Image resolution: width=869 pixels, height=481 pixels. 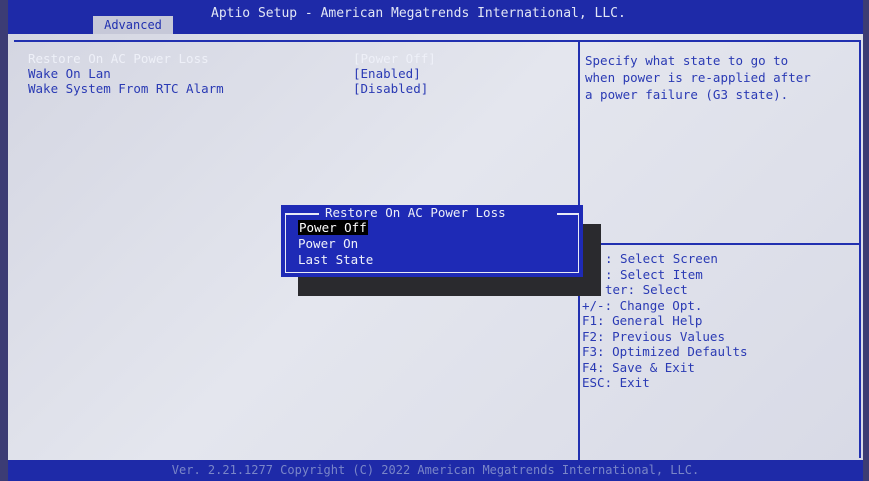 What do you see at coordinates (328, 243) in the screenshot?
I see `popup-option-power-on: Power On` at bounding box center [328, 243].